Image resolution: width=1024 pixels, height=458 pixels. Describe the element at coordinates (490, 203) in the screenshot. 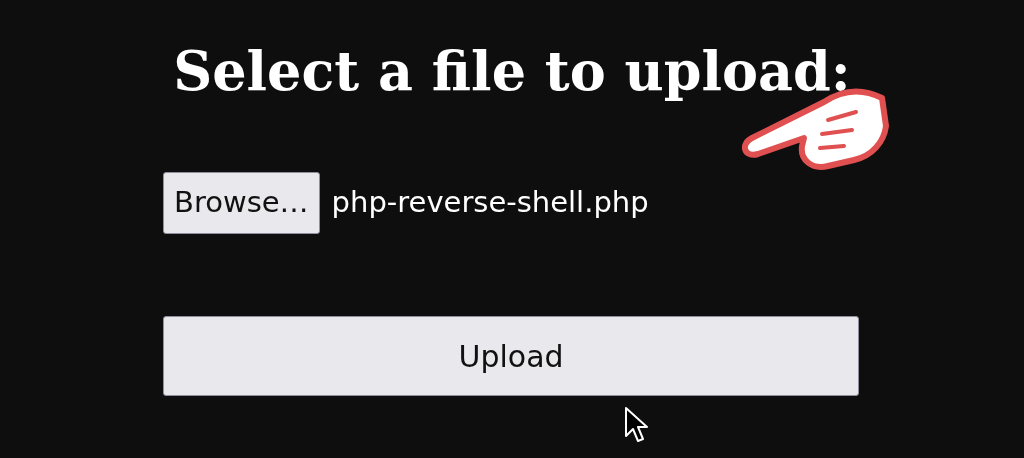

I see `file-name: php-reverse-shell.php` at that location.